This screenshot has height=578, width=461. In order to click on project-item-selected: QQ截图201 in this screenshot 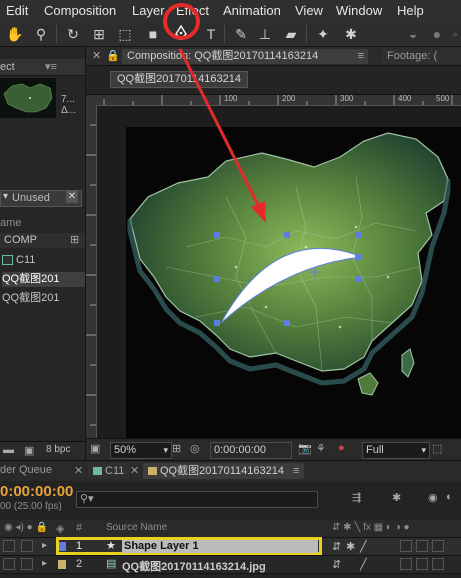, I will do `click(43, 279)`.